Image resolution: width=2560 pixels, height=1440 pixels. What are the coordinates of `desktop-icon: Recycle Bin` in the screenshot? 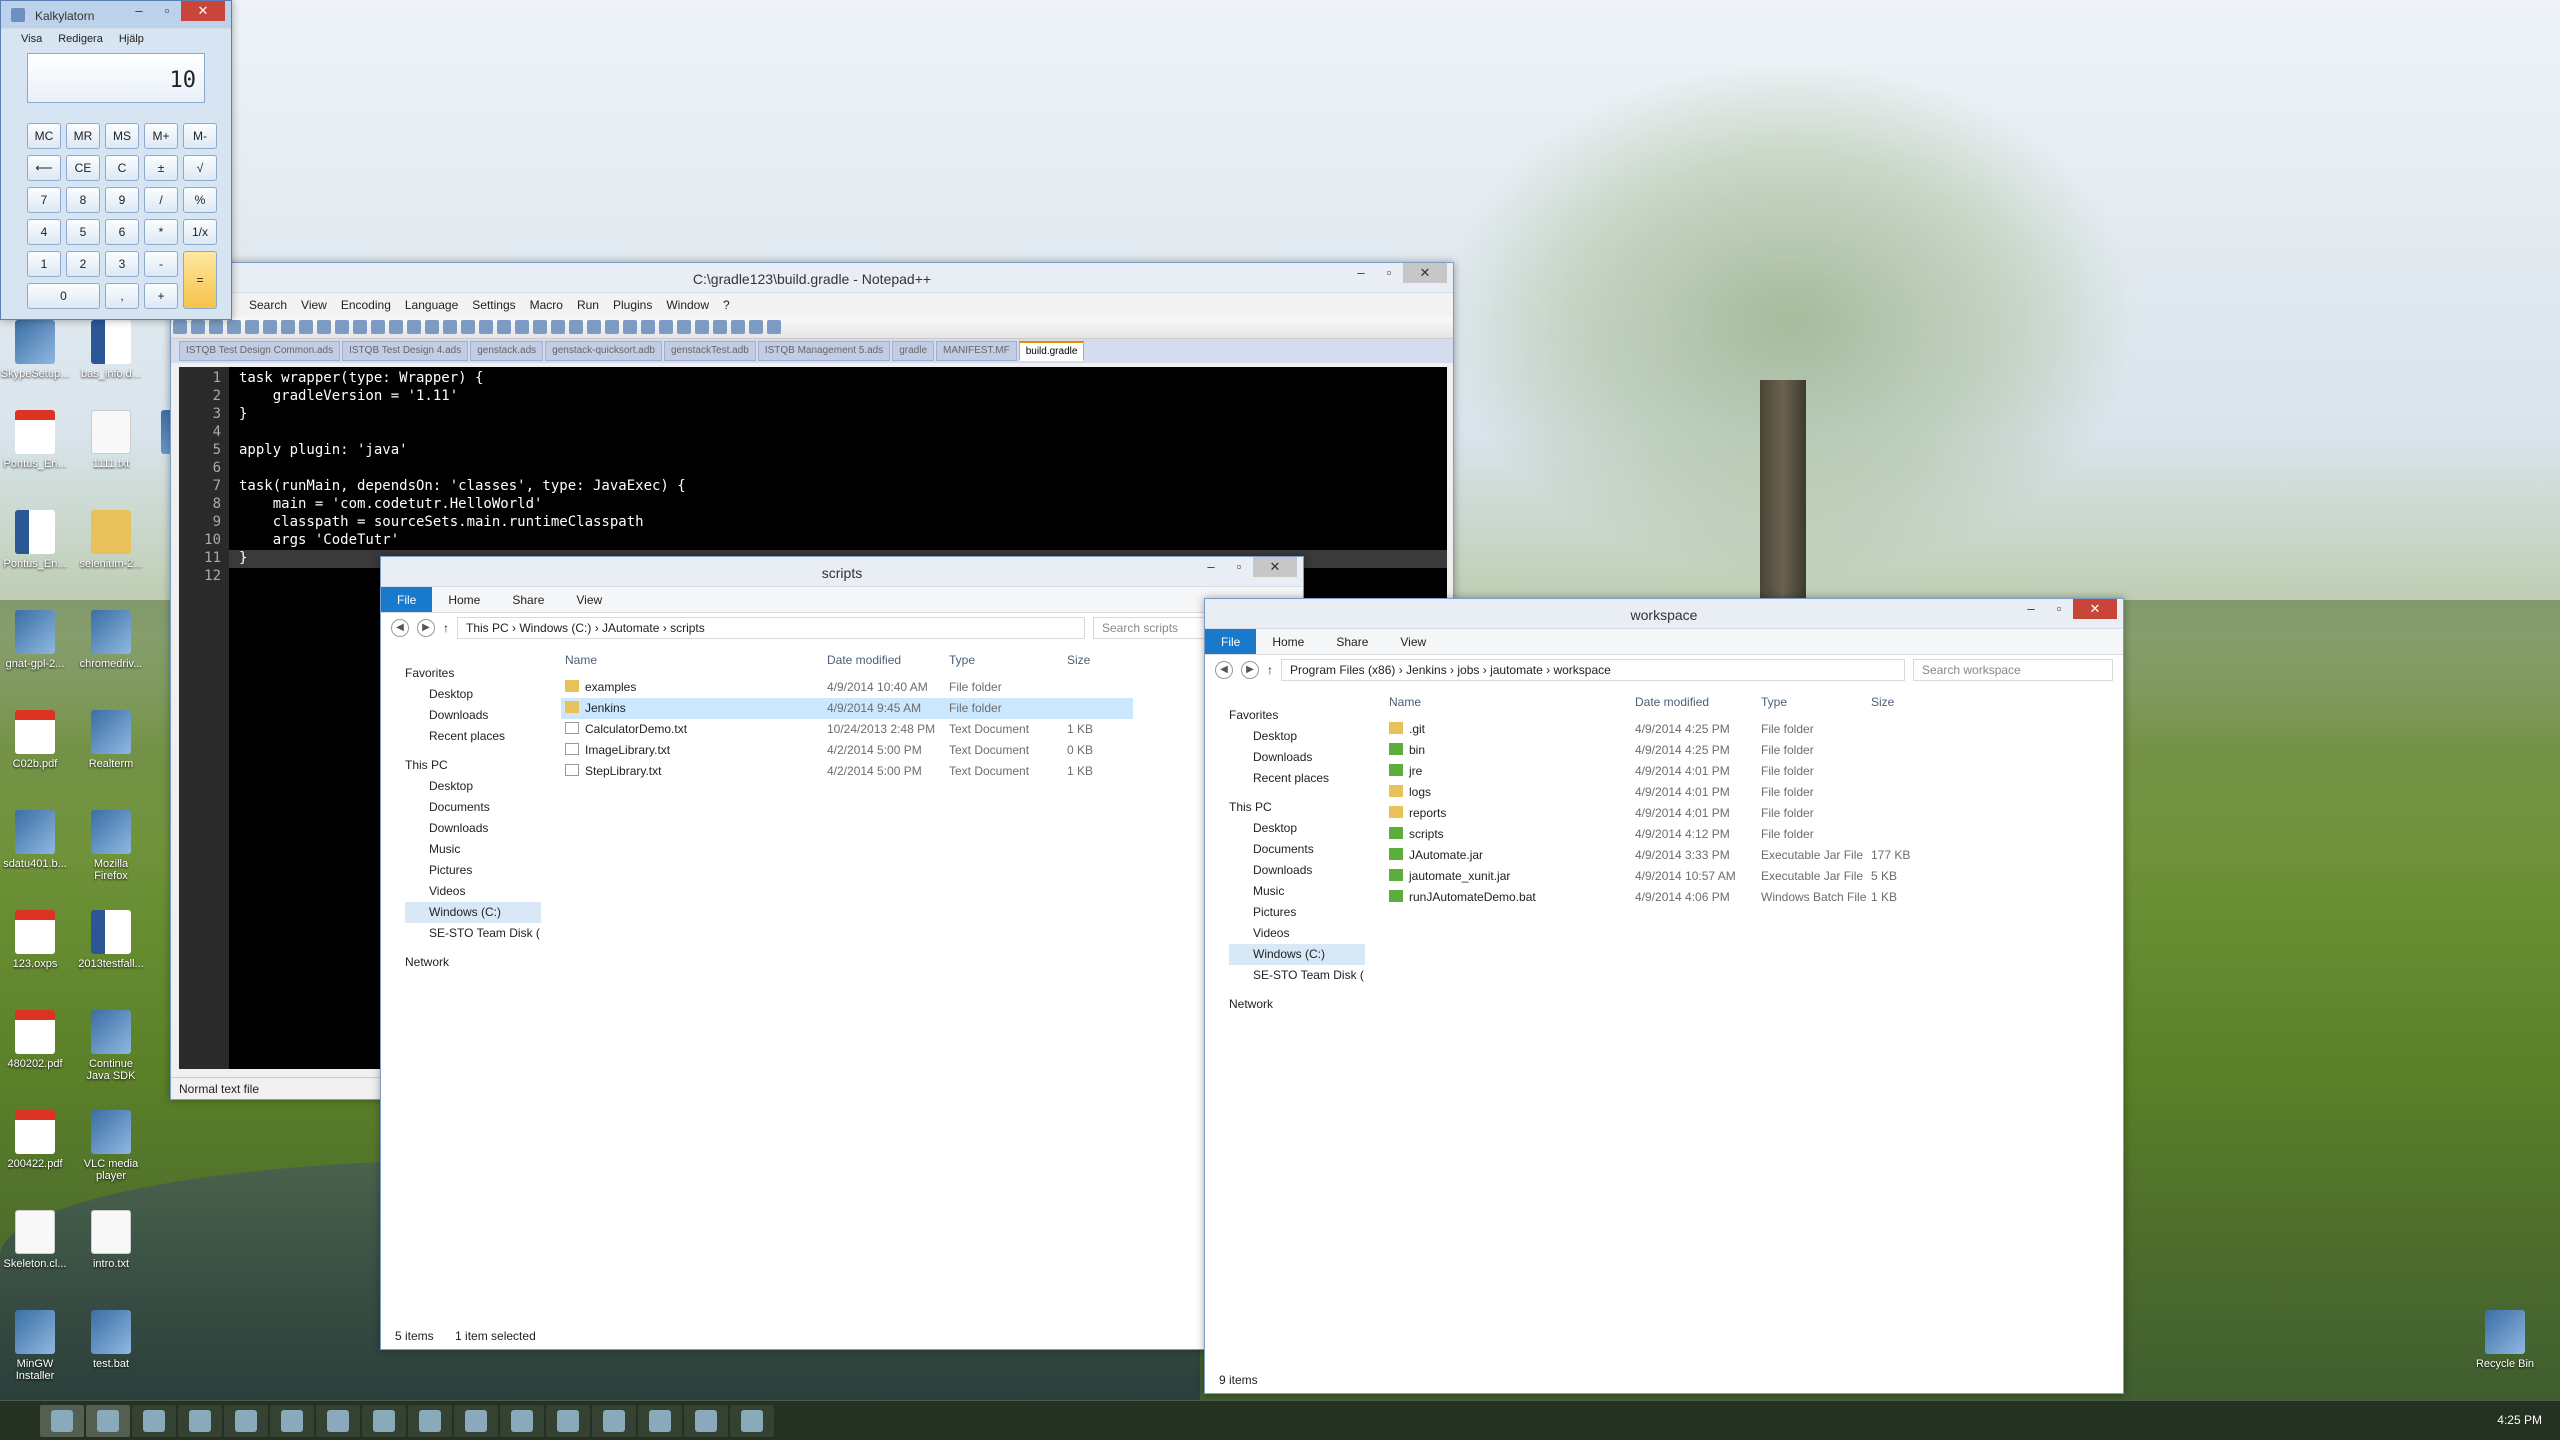 It's located at (2505, 1340).